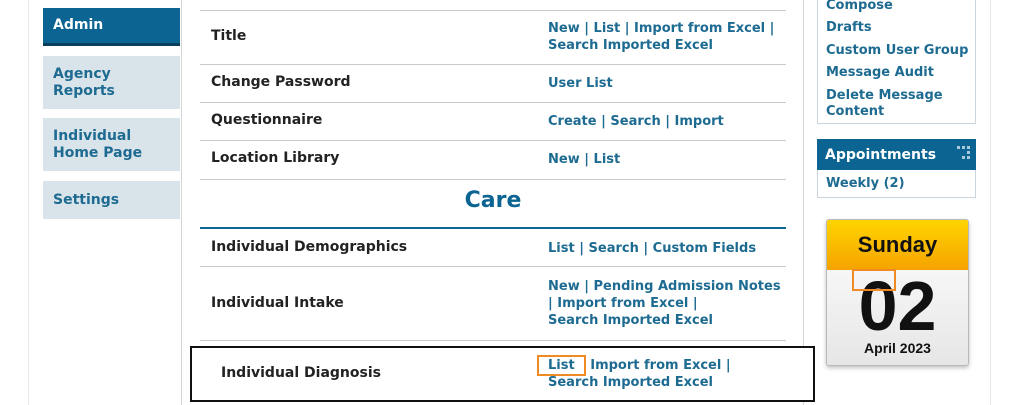 The height and width of the screenshot is (405, 1023). What do you see at coordinates (493, 160) in the screenshot?
I see `row-location-library: Location Library New | List` at bounding box center [493, 160].